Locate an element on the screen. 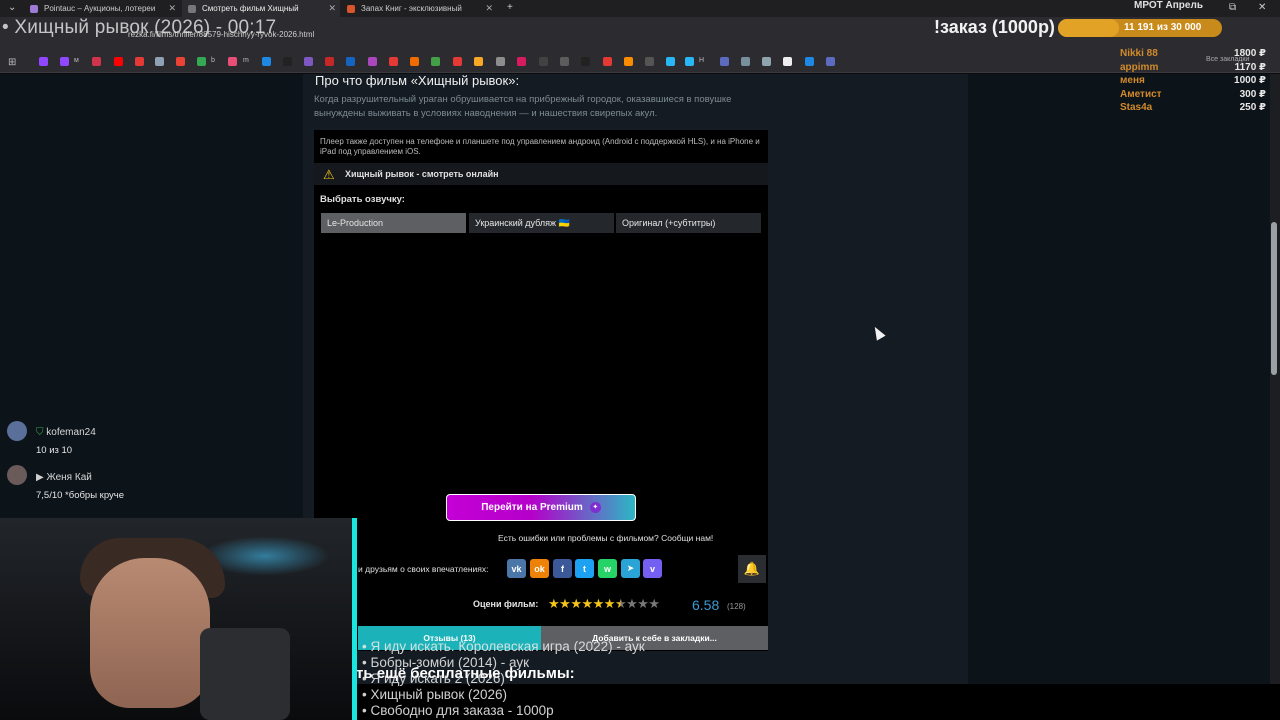  order-list-item: • Свободно для заказа - 1000р is located at coordinates (458, 710).